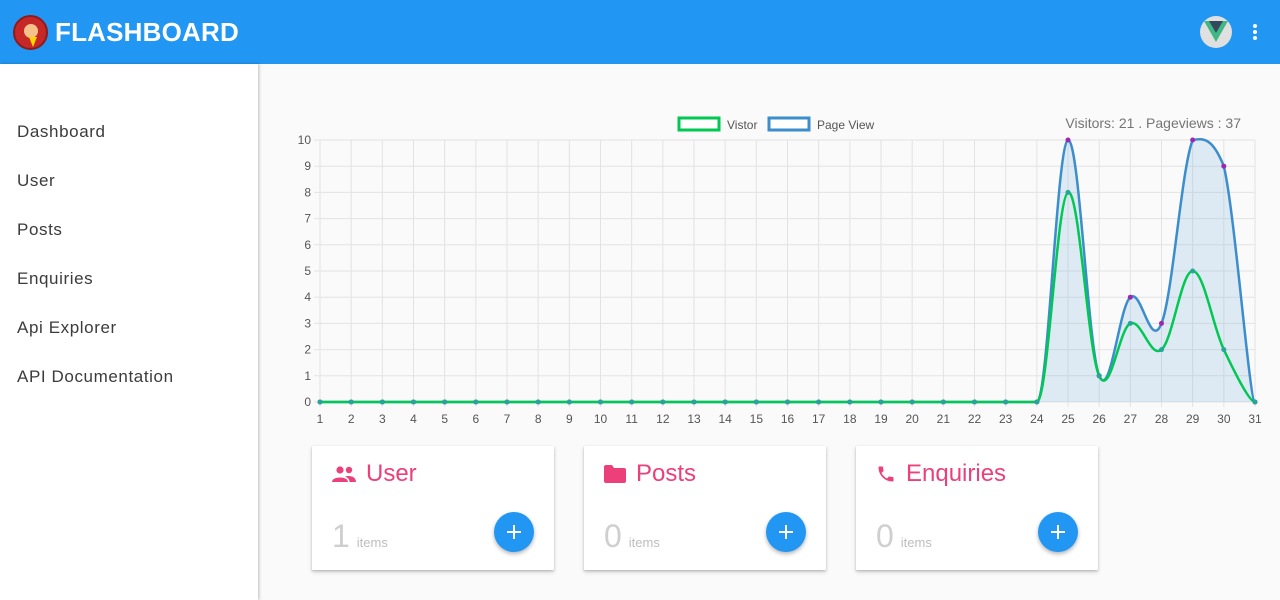 Image resolution: width=1280 pixels, height=600 pixels. What do you see at coordinates (569, 419) in the screenshot?
I see `x-tick-label: 9` at bounding box center [569, 419].